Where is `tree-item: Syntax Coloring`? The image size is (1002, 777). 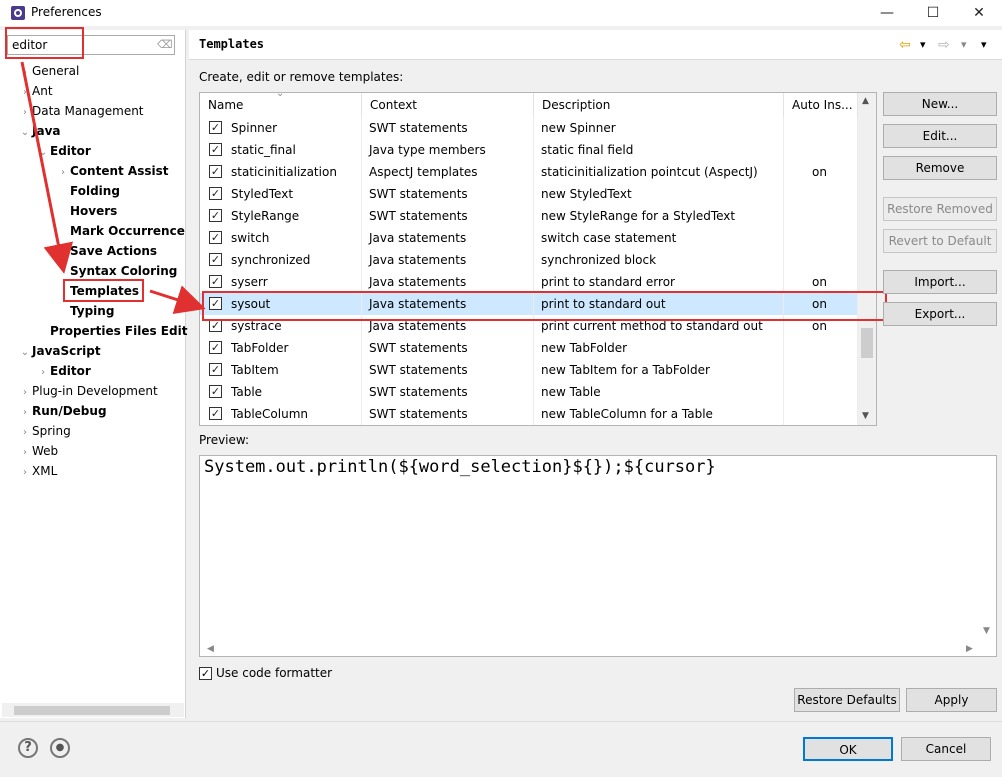
tree-item: Syntax Coloring is located at coordinates (116, 271).